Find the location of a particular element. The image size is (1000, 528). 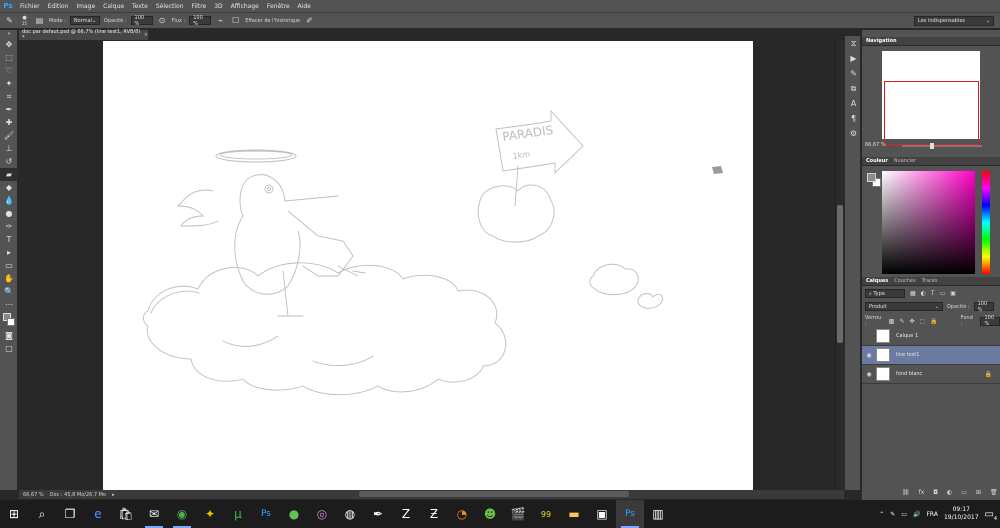

menu-file: Fichier is located at coordinates (30, 6).